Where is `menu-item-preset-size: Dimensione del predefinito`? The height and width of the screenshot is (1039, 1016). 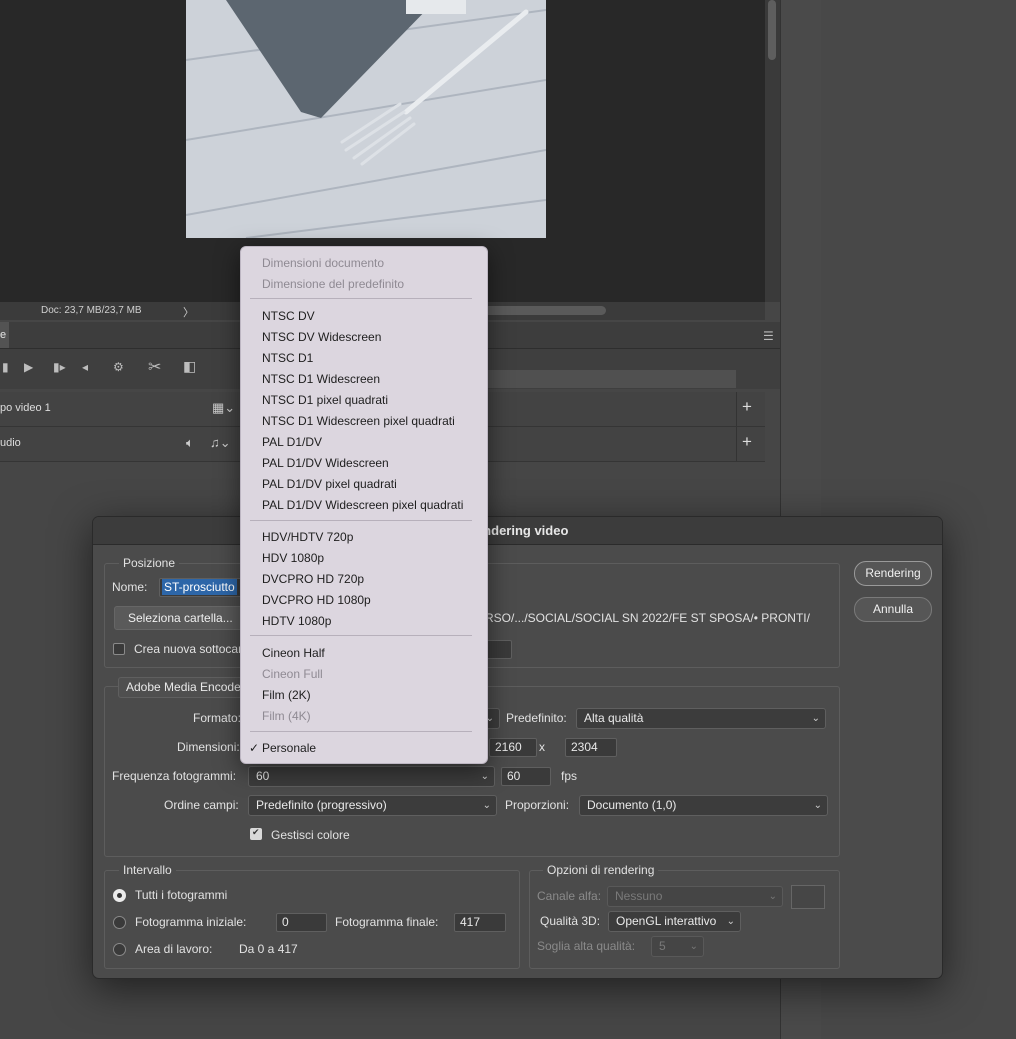 menu-item-preset-size: Dimensione del predefinito is located at coordinates (333, 284).